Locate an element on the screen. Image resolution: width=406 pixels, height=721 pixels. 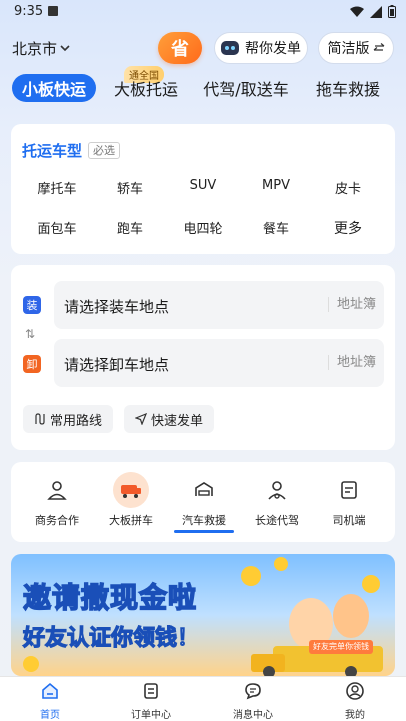
quick-order-button: 快速发单 is located at coordinates (169, 419).